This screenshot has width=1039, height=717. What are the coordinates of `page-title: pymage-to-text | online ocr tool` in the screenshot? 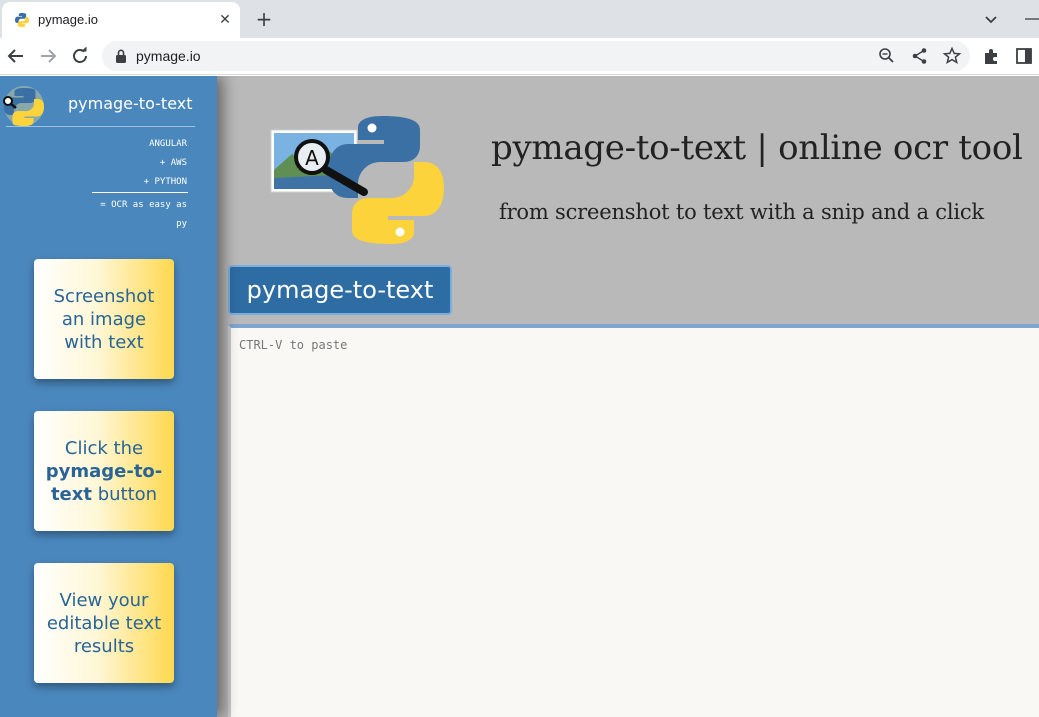 It's located at (757, 148).